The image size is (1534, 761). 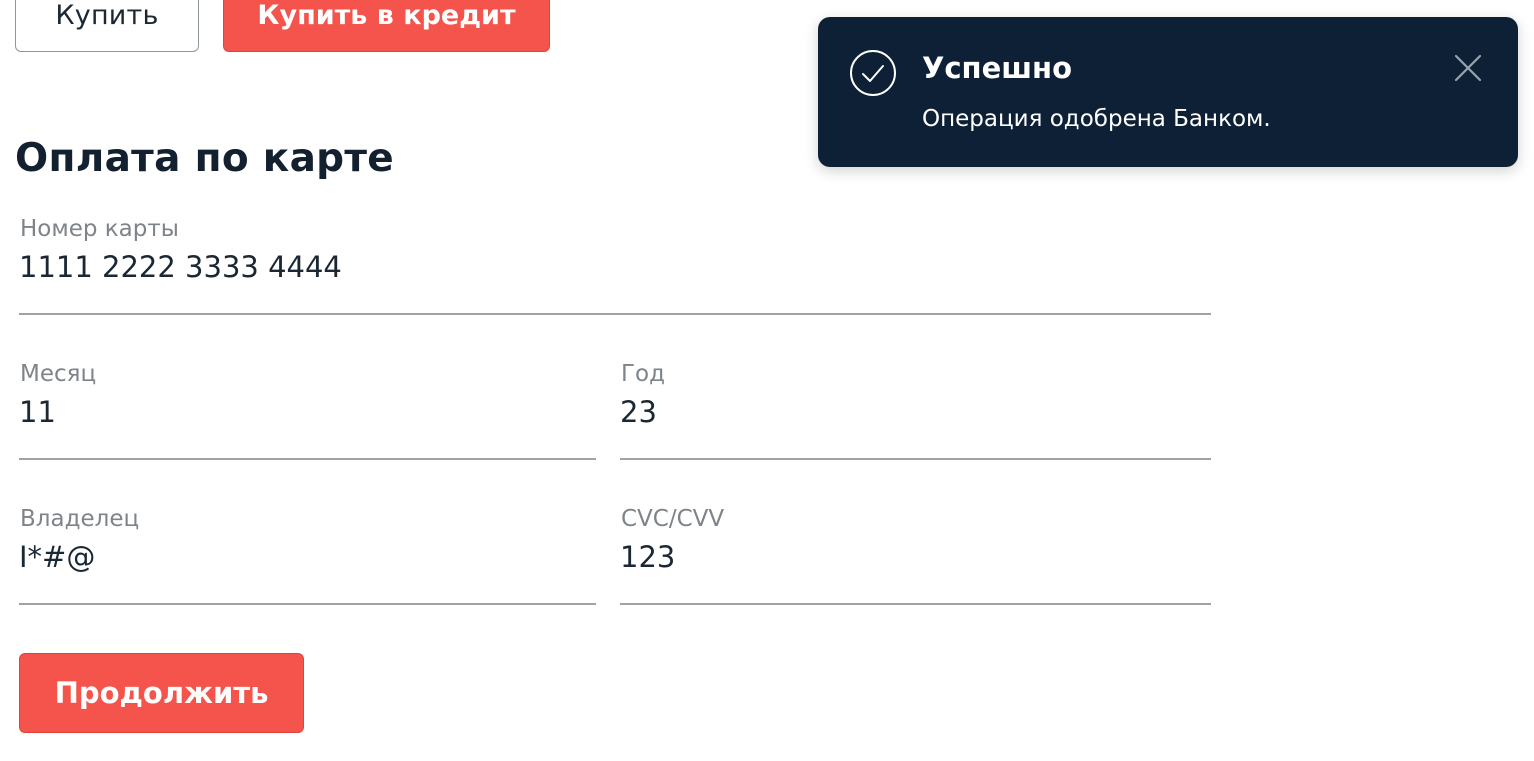 I want to click on year-field: Год 23, so click(x=915, y=410).